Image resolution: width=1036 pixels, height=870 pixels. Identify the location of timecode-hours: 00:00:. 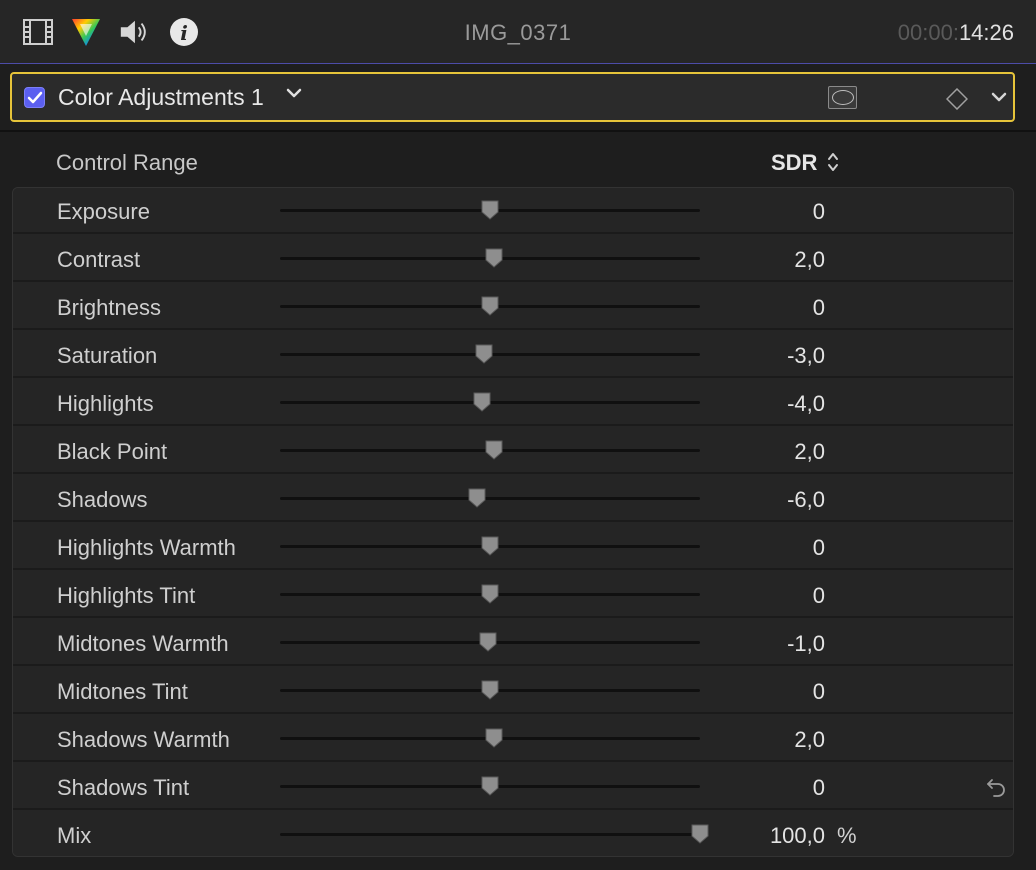
(928, 32).